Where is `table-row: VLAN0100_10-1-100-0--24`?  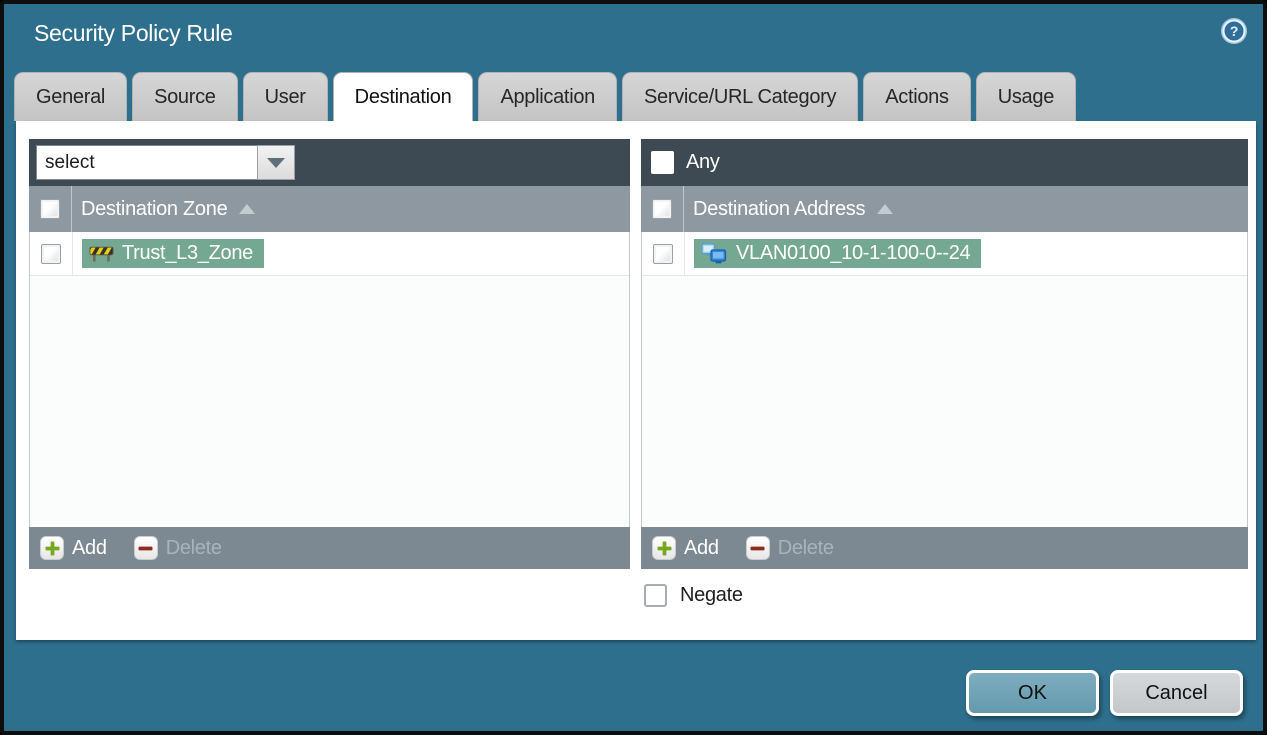
table-row: VLAN0100_10-1-100-0--24 is located at coordinates (944, 254).